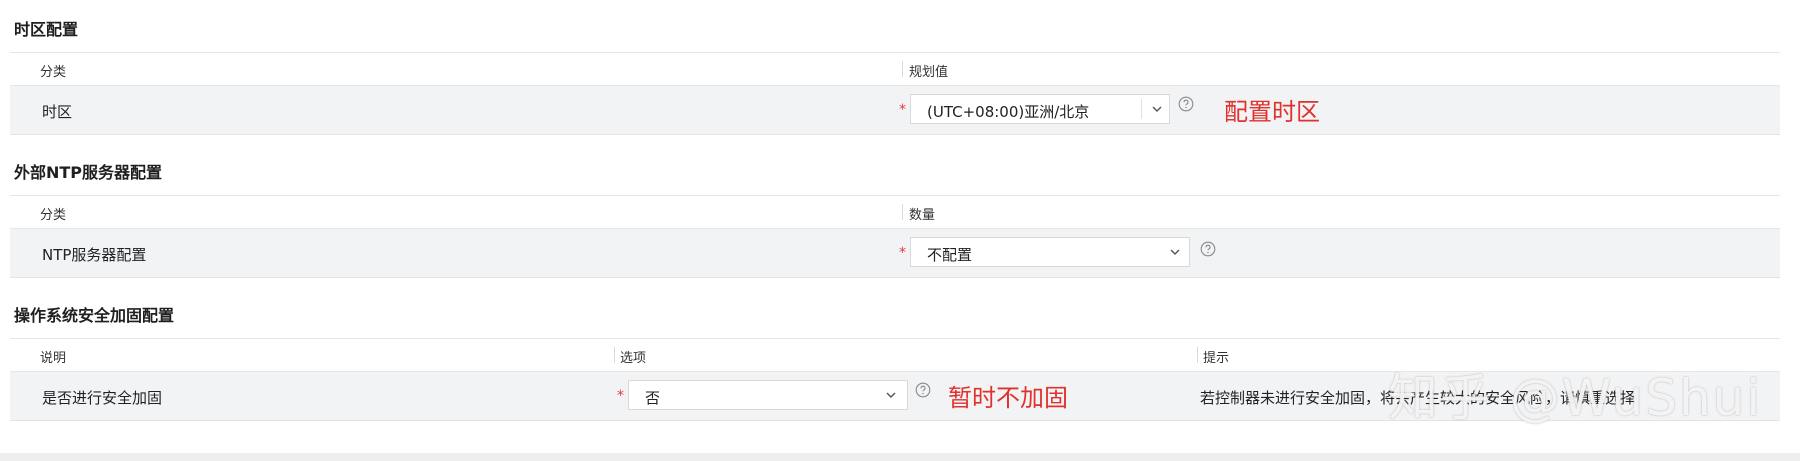  What do you see at coordinates (94, 255) in the screenshot?
I see `row-label: NTP服务器配置` at bounding box center [94, 255].